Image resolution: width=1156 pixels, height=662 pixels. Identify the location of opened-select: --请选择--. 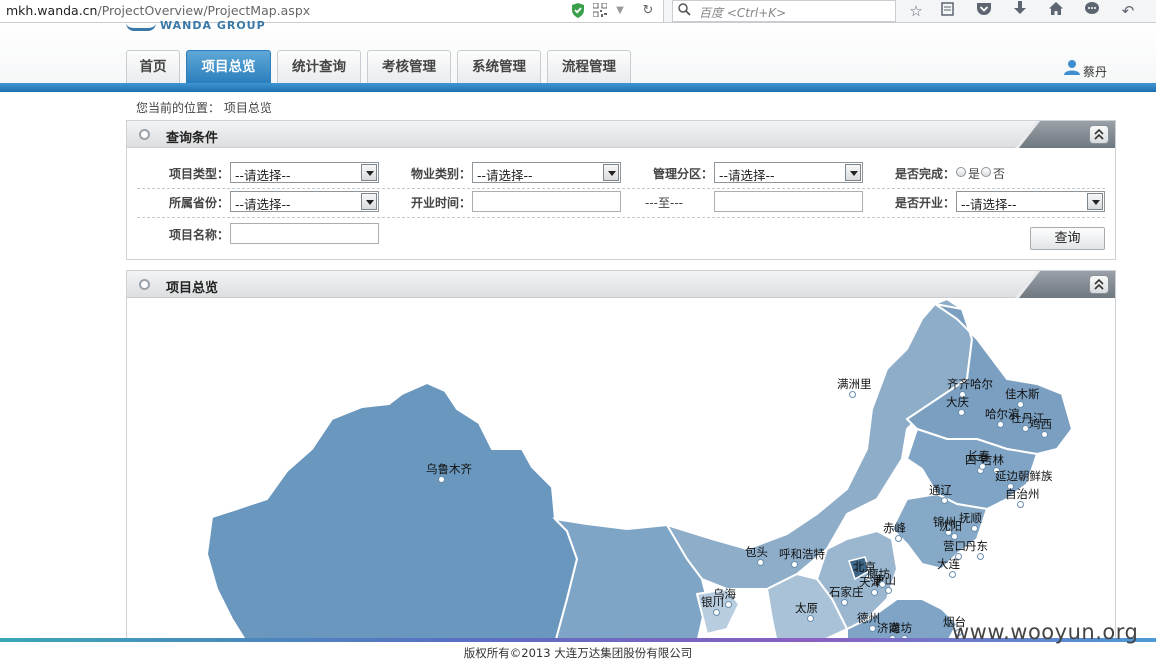
(1030, 201).